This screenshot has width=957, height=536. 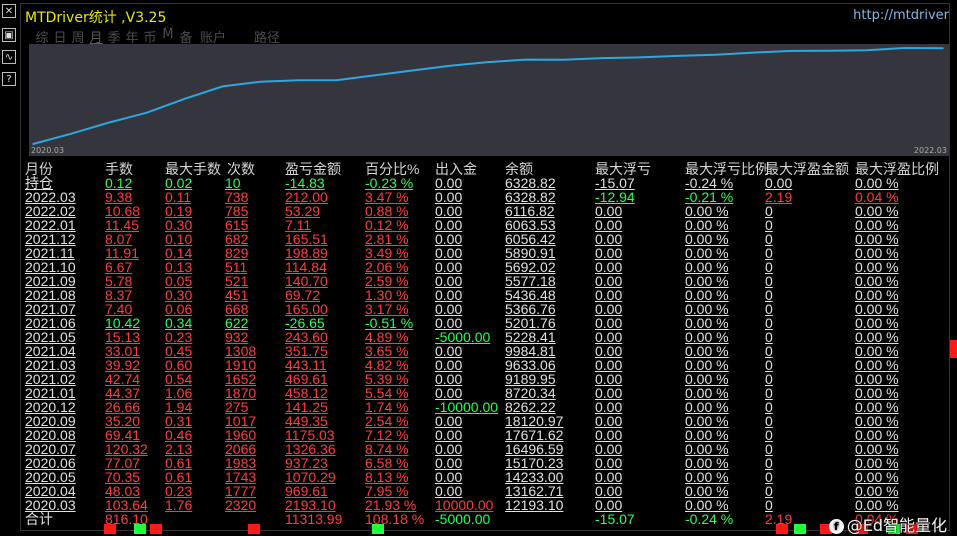 What do you see at coordinates (241, 505) in the screenshot?
I see `cell-count: 2320` at bounding box center [241, 505].